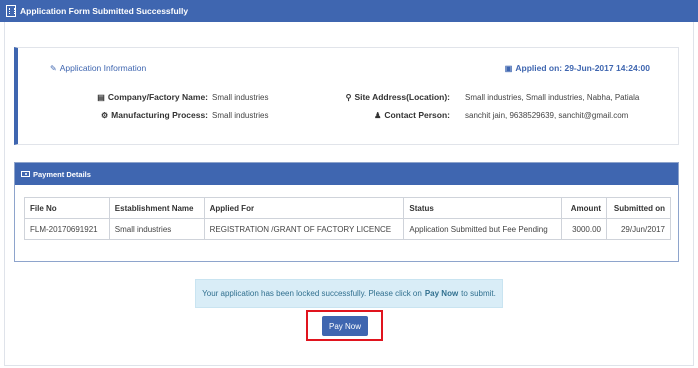 Image resolution: width=698 pixels, height=368 pixels. Describe the element at coordinates (157, 97) in the screenshot. I see `company-label: Company/Factory Name:` at that location.